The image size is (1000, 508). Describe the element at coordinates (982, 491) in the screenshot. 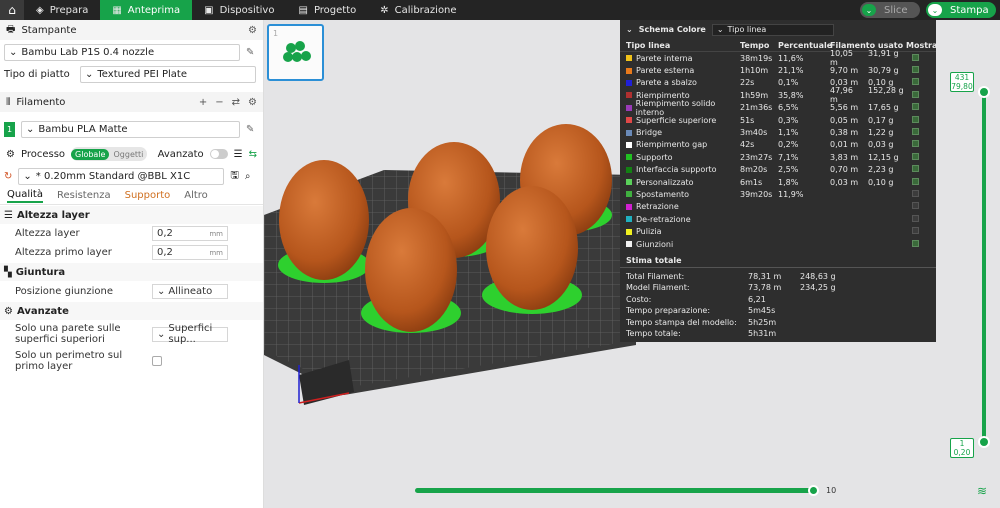

I see `layers-stack-icon: ≋` at that location.